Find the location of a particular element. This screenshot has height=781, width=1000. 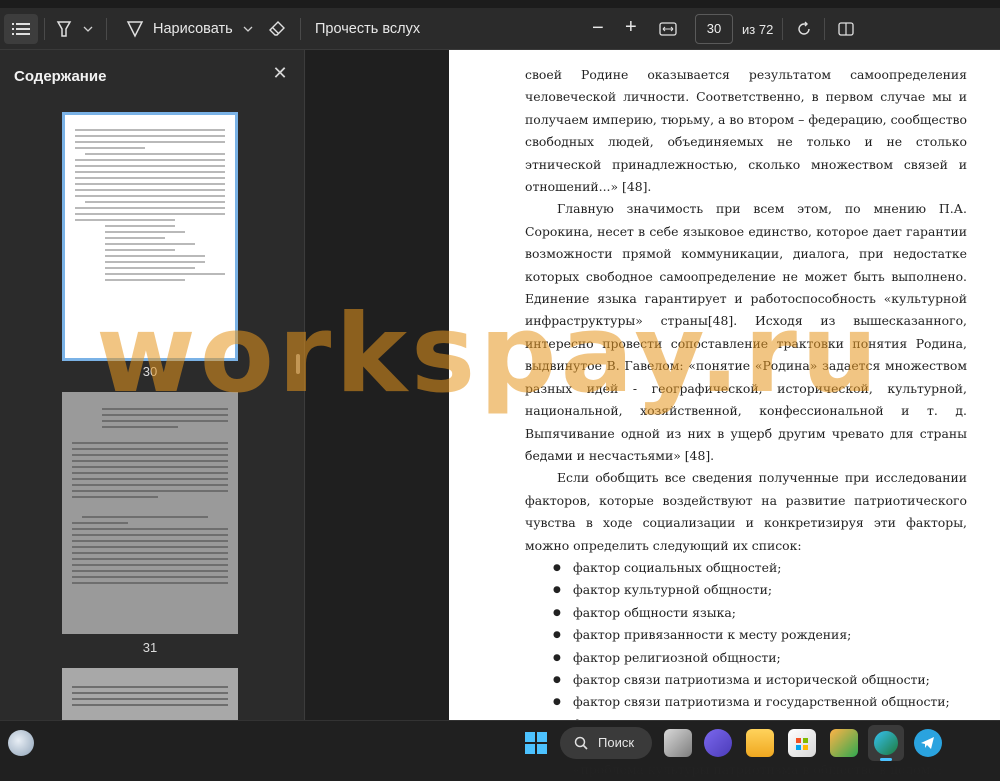

telegram-icon is located at coordinates (928, 743).